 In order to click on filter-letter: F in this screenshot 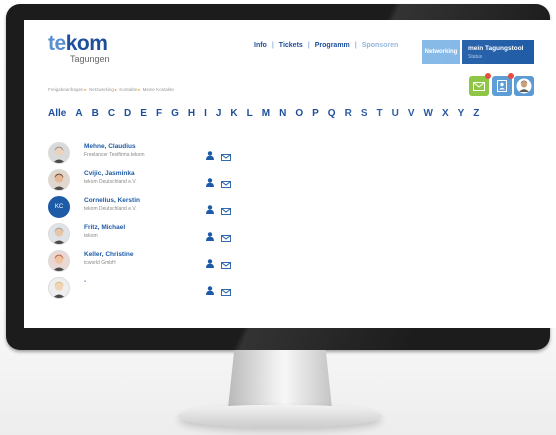, I will do `click(159, 113)`.